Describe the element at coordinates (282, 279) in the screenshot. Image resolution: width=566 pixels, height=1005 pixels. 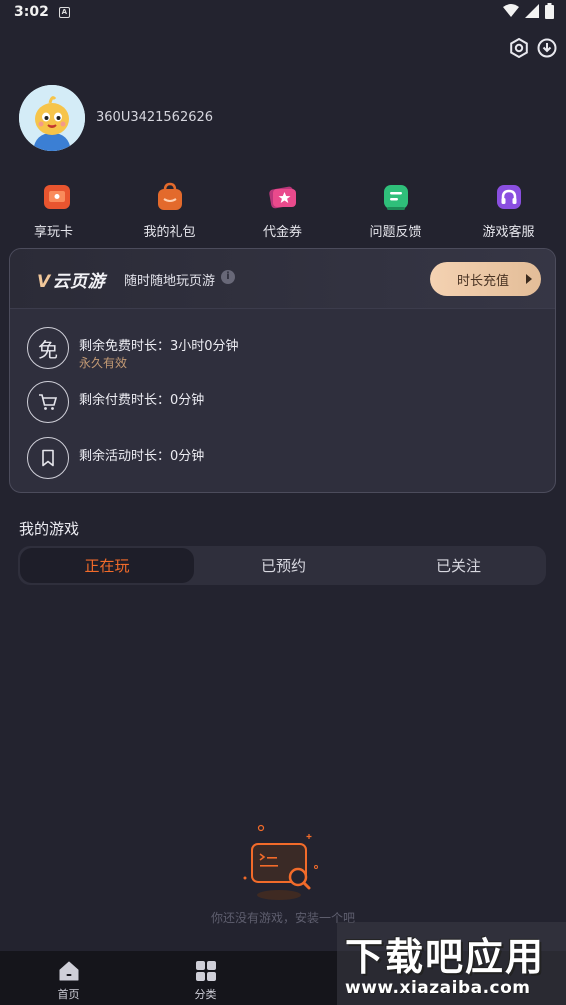
I see `cloud-game-header: V 云页游 随时随地玩页游 i 时长充值` at that location.